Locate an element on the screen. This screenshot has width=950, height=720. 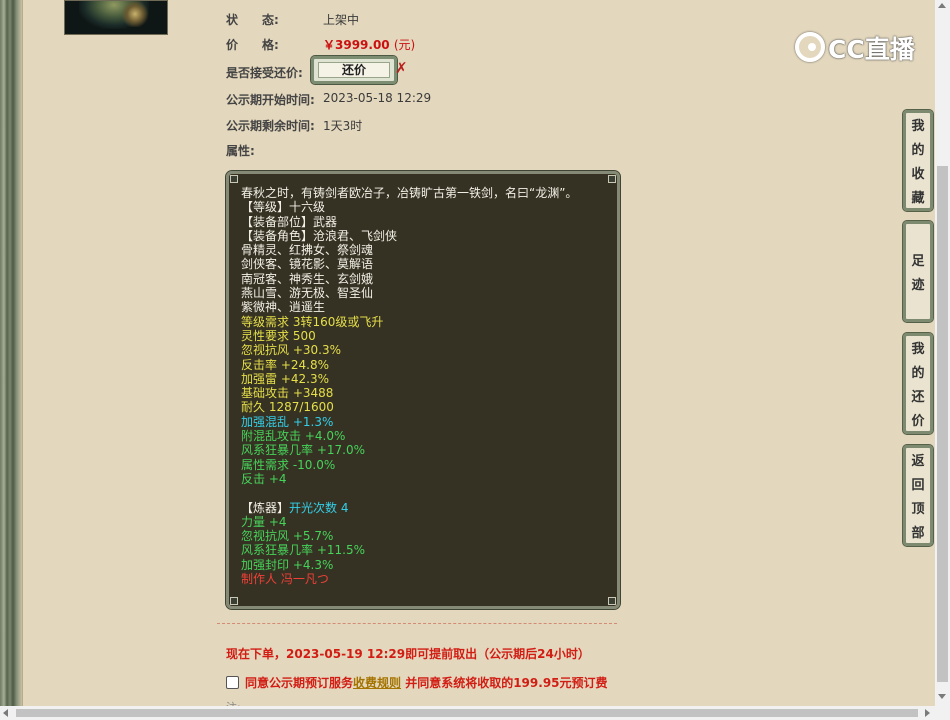
attribute-text: 基础攻击 +3488 is located at coordinates (287, 393).